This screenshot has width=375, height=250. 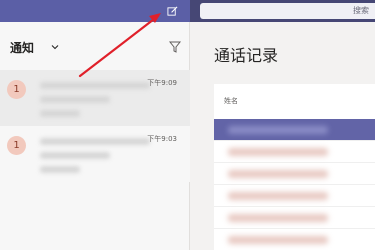 I want to click on search-input: 搜索, so click(x=287, y=11).